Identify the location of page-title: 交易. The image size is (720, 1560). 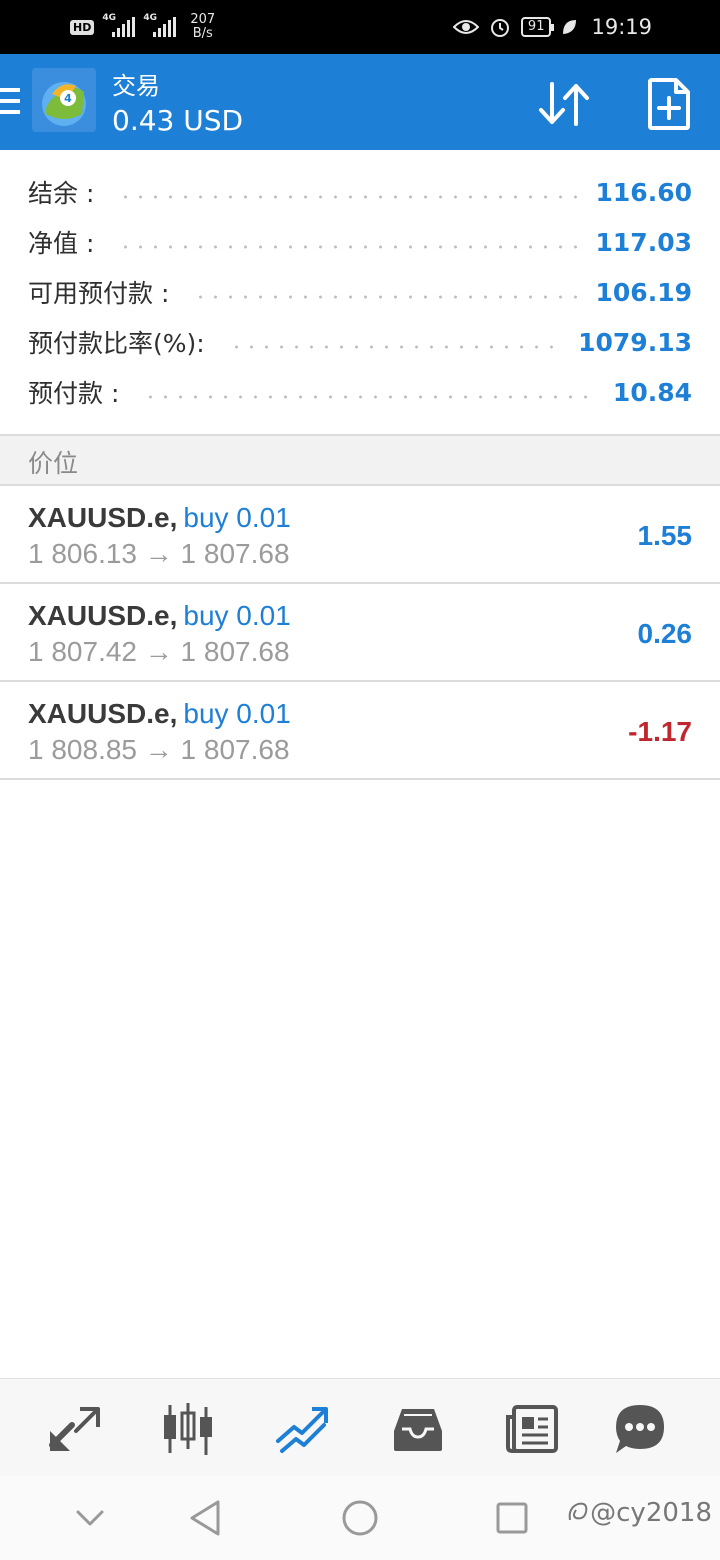
(136, 86).